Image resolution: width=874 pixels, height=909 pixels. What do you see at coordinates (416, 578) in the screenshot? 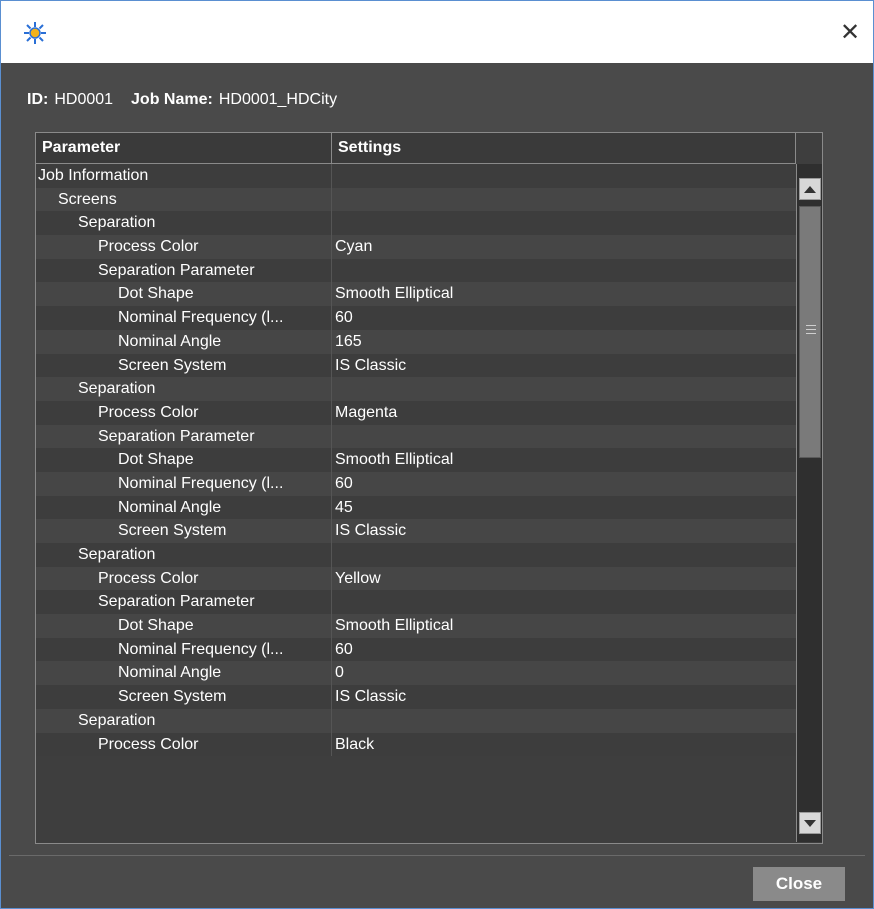
I see `table-row: Process Color Yellow` at bounding box center [416, 578].